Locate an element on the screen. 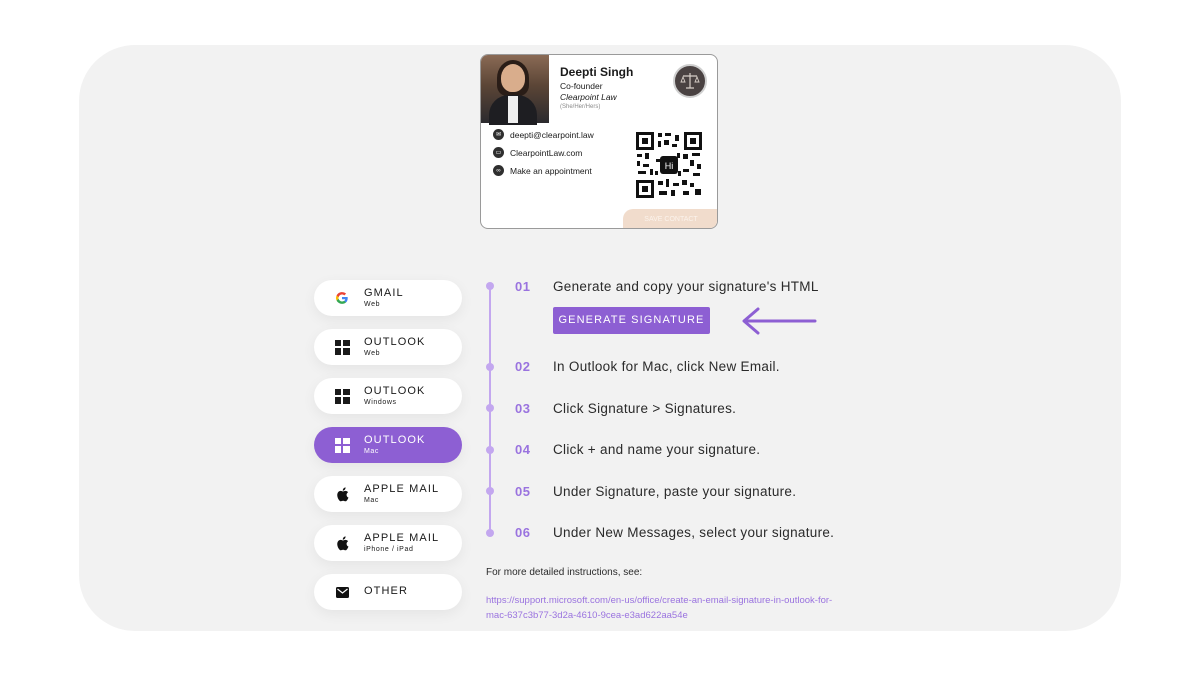 The width and height of the screenshot is (1200, 677). link-icon: ∞ is located at coordinates (498, 170).